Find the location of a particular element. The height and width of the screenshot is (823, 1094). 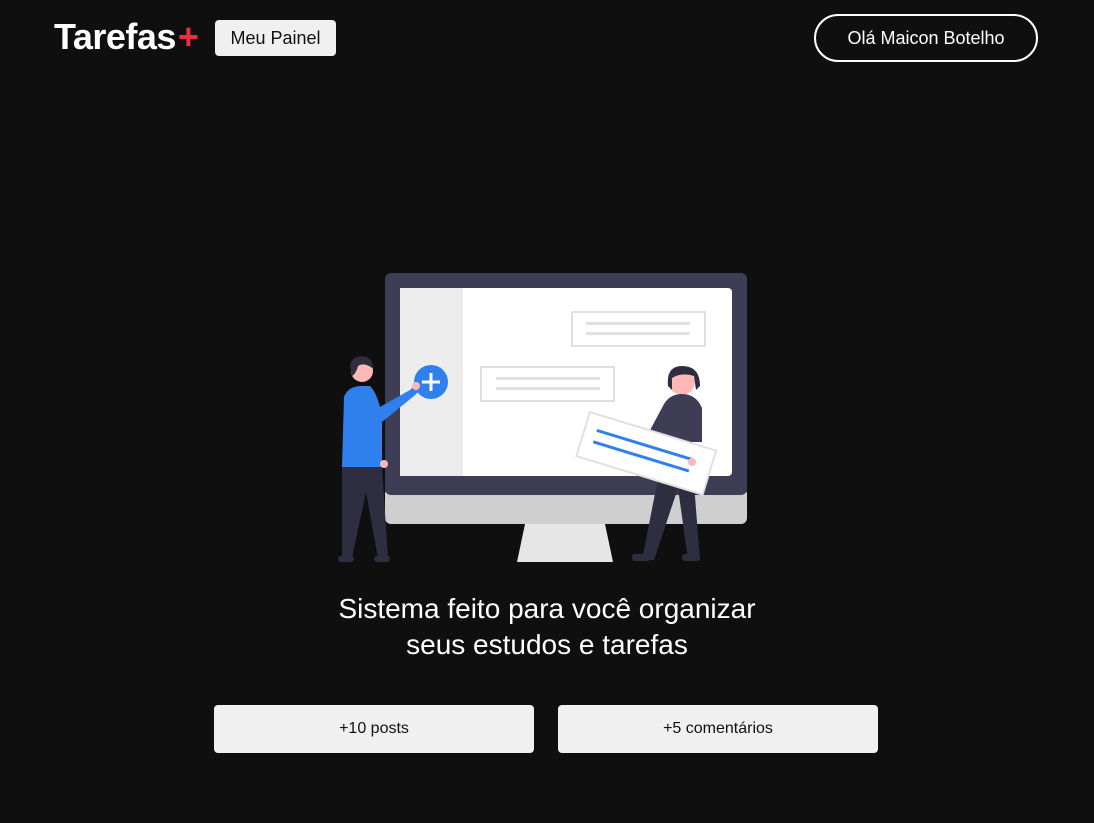

logo: Tarefas+ is located at coordinates (126, 37).